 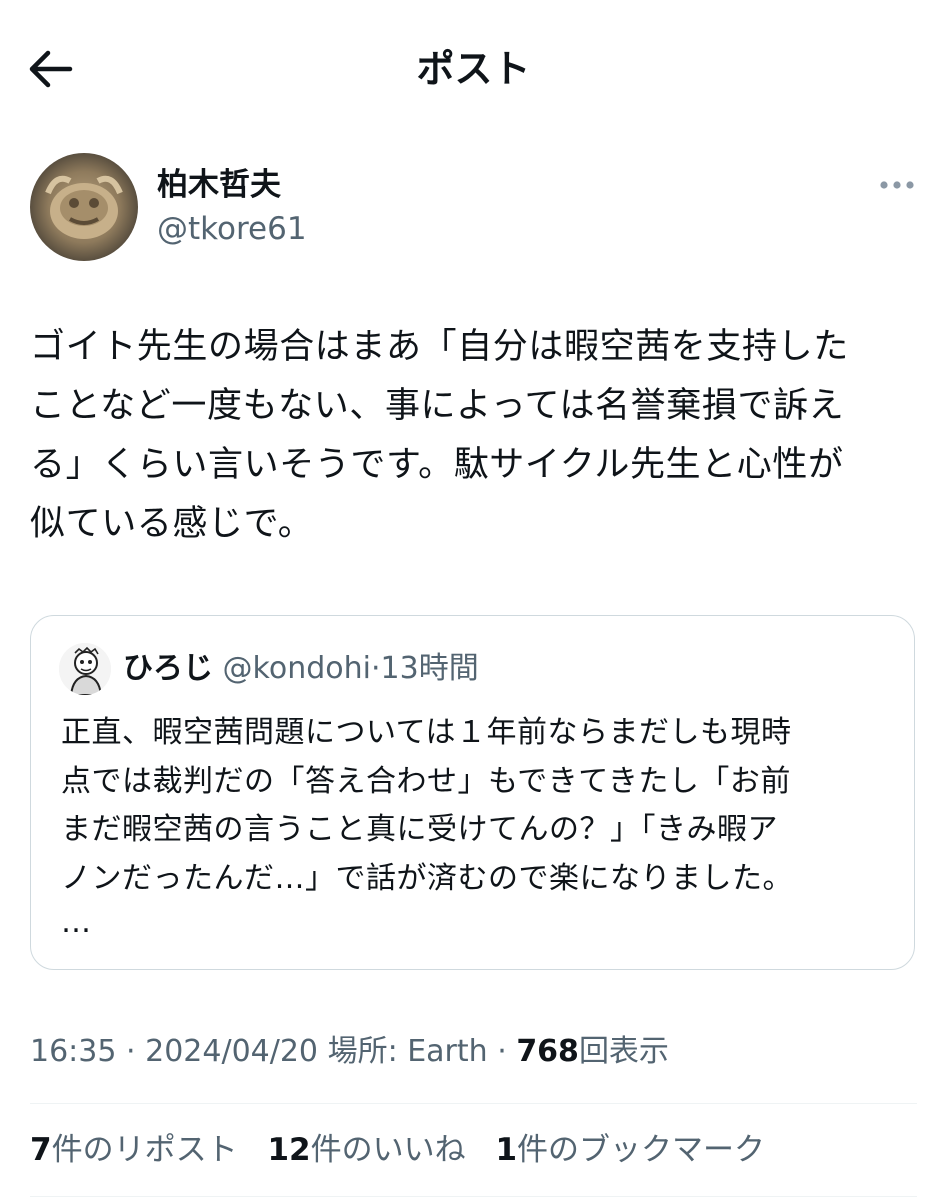 I want to click on engagement-stats: 7件のリポスト 12件のいいね 1件のブックマーク, so click(x=407, y=1150).